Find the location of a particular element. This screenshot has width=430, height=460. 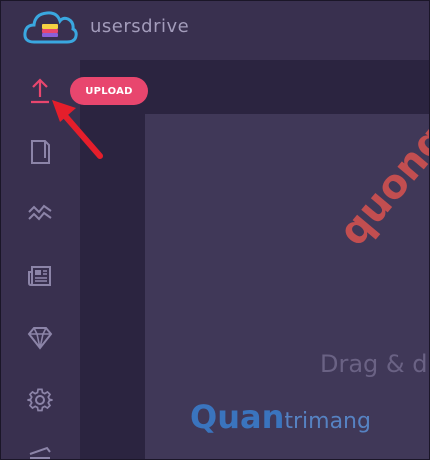

diamond-icon is located at coordinates (40, 338).